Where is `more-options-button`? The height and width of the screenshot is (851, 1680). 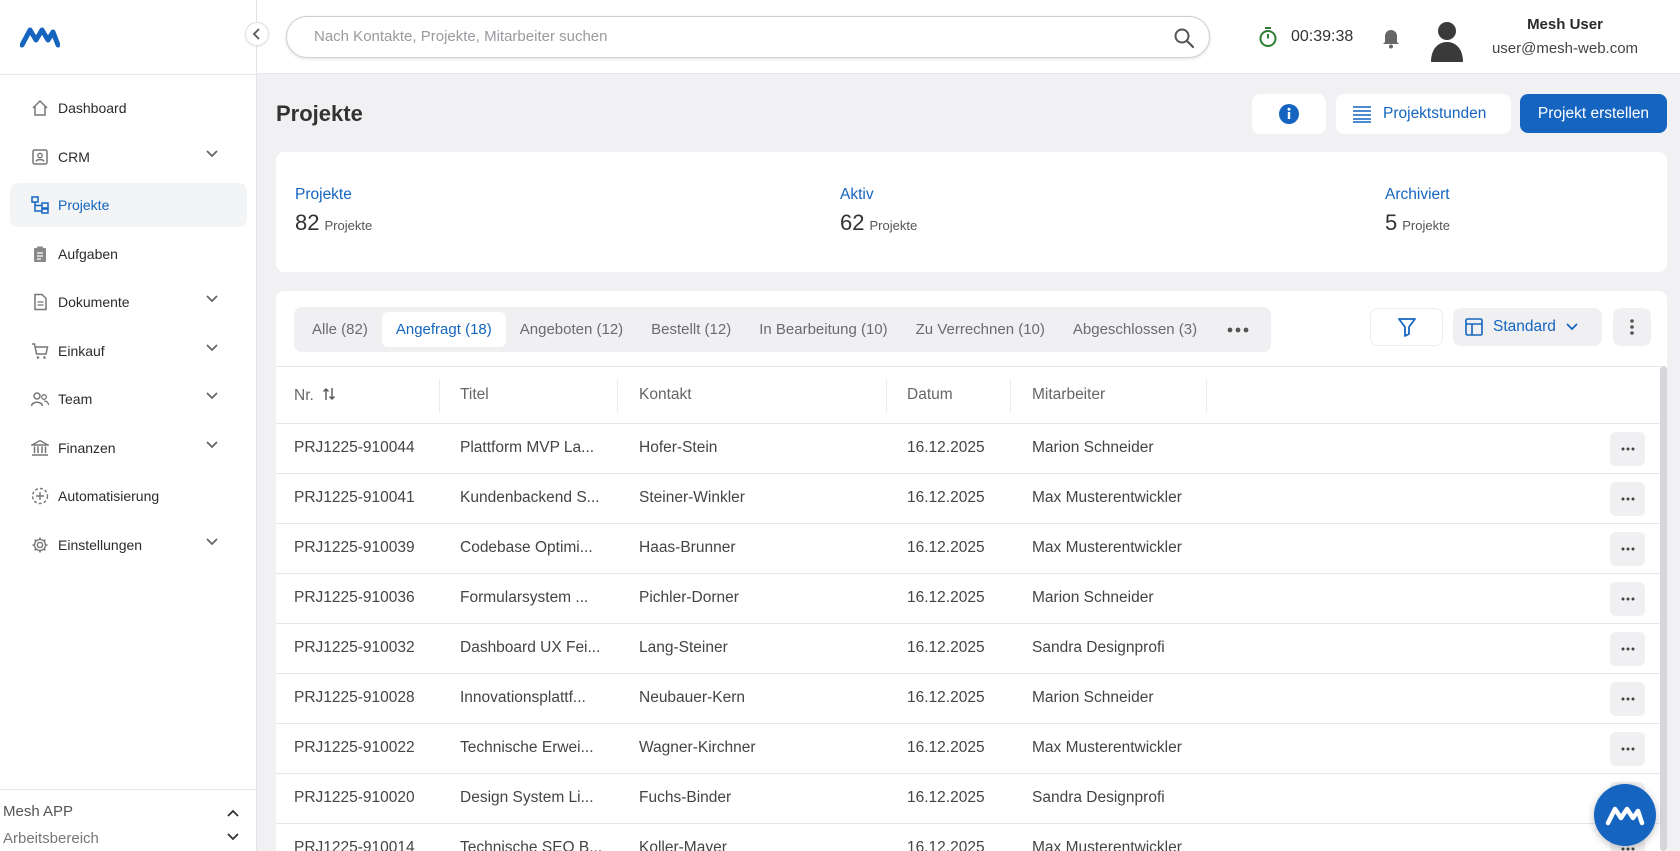 more-options-button is located at coordinates (1632, 327).